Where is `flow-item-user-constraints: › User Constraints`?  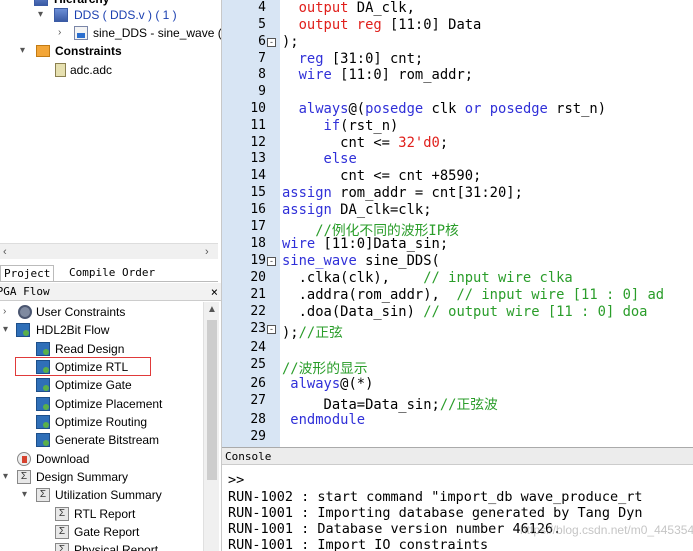 flow-item-user-constraints: › User Constraints is located at coordinates (100, 312).